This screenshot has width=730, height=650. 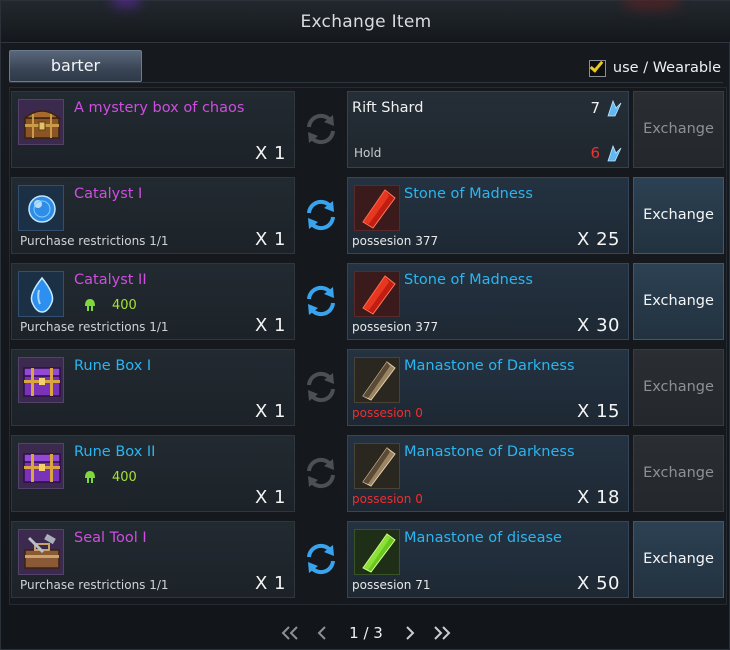 I want to click on source-item-name: Rune Box I, so click(x=113, y=366).